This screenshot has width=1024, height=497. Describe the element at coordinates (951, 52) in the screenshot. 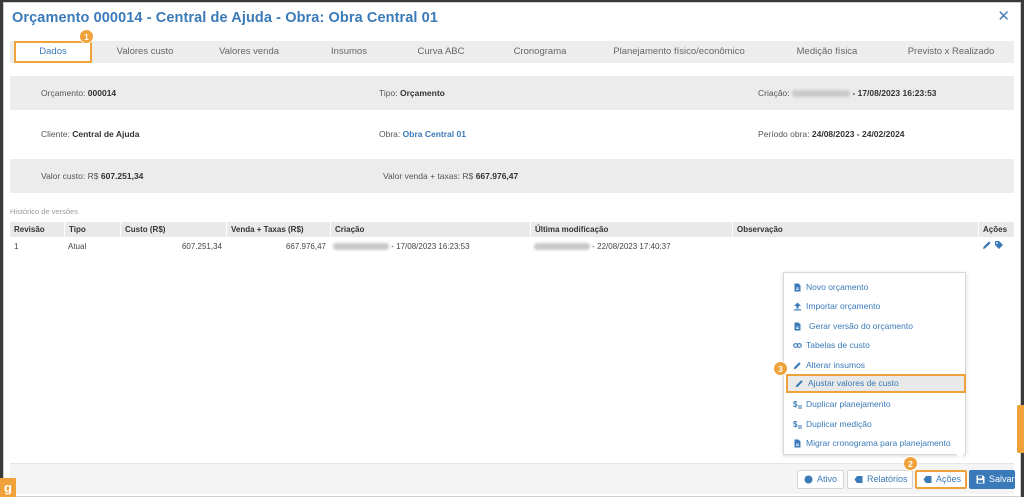

I see `tab-previsto-realizado: Previsto x Realizado` at that location.